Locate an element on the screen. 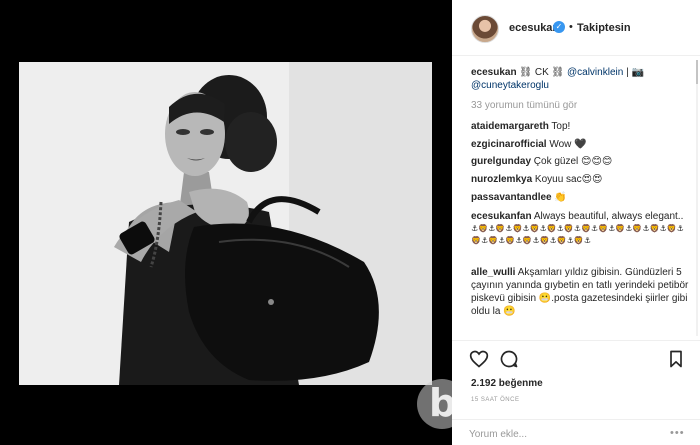 Image resolution: width=700 pixels, height=445 pixels. list-item: passavantandlee 👏 is located at coordinates (582, 197).